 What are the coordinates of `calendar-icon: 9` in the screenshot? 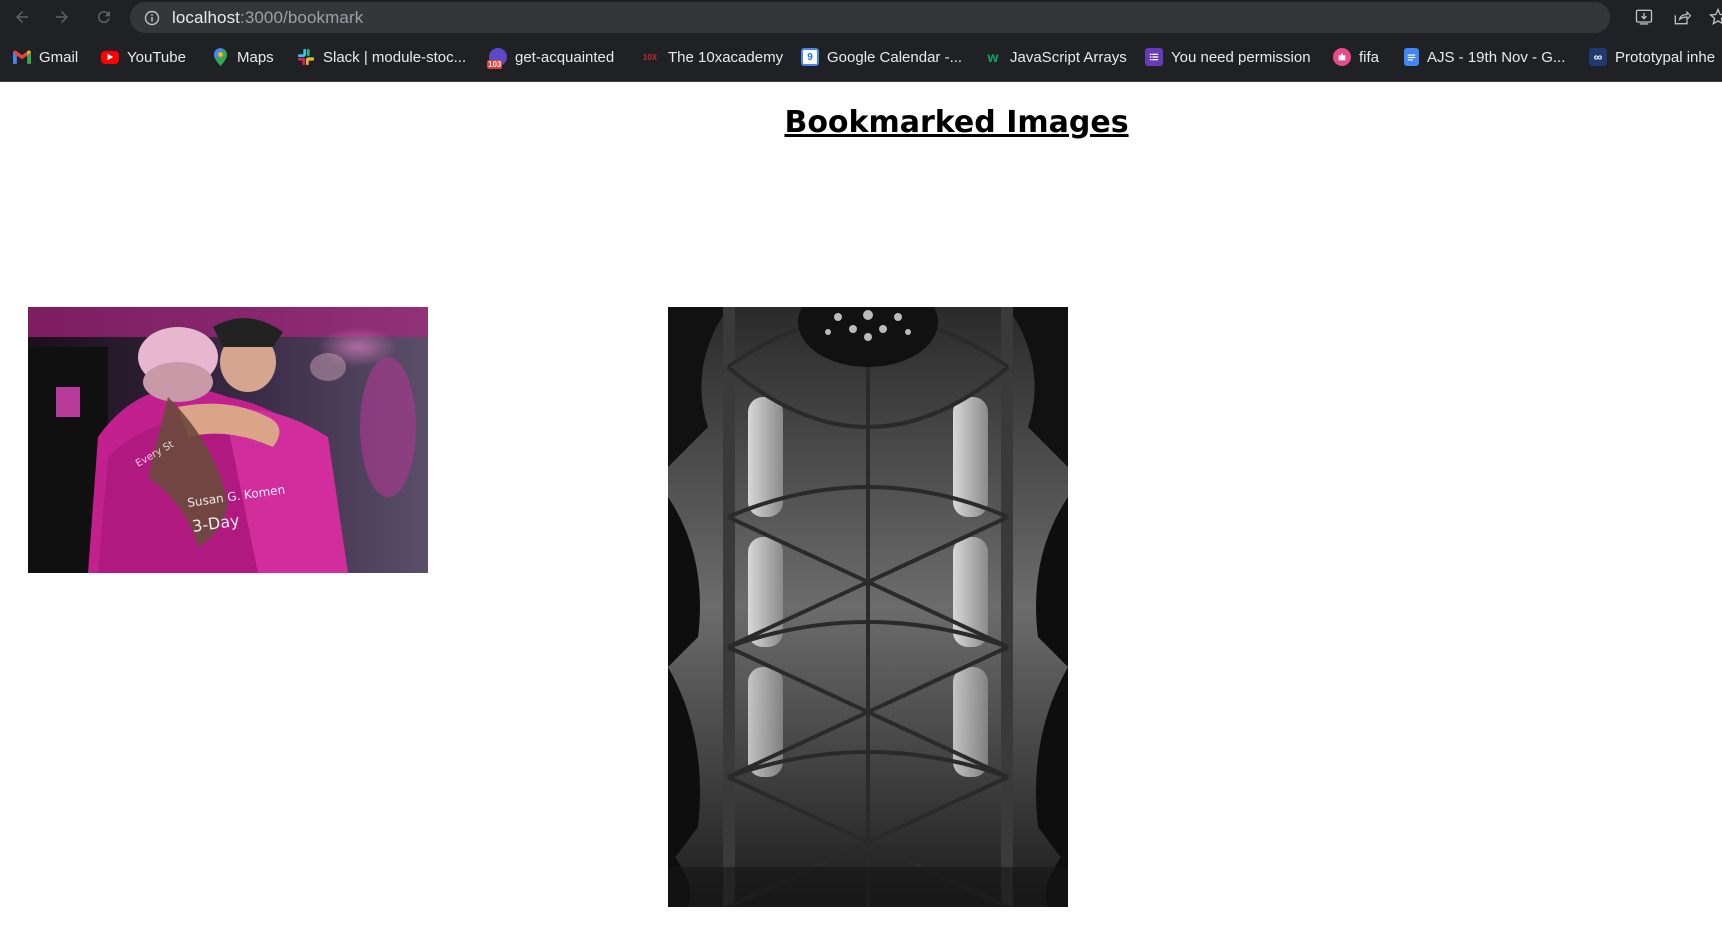 It's located at (810, 57).